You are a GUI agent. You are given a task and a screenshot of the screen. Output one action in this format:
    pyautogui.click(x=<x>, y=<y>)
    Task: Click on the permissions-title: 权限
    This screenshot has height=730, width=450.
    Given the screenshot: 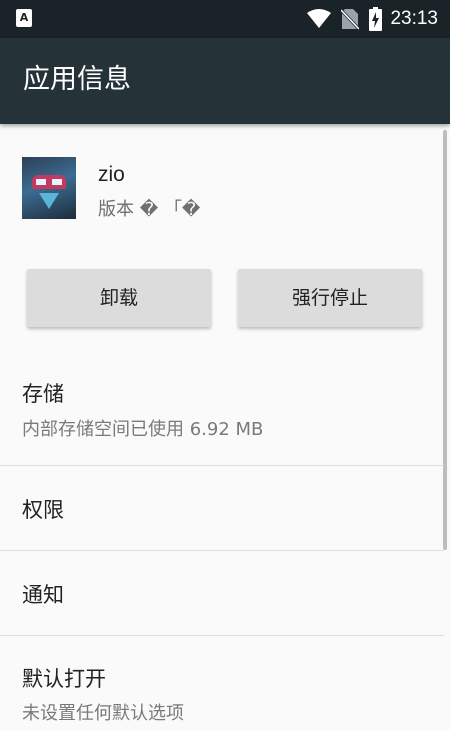 What is the action you would take?
    pyautogui.click(x=43, y=510)
    